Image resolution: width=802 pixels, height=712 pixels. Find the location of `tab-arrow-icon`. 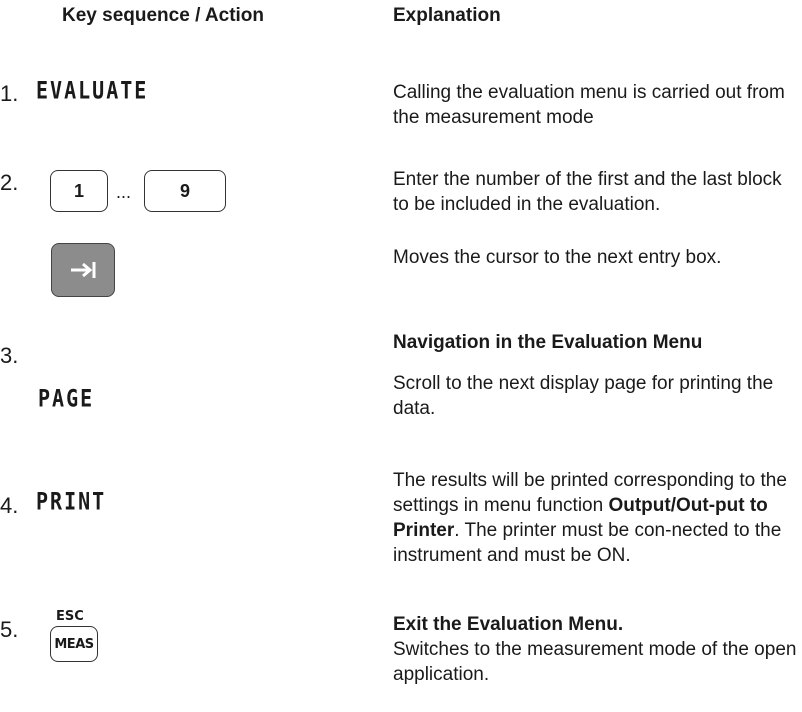

tab-arrow-icon is located at coordinates (83, 270).